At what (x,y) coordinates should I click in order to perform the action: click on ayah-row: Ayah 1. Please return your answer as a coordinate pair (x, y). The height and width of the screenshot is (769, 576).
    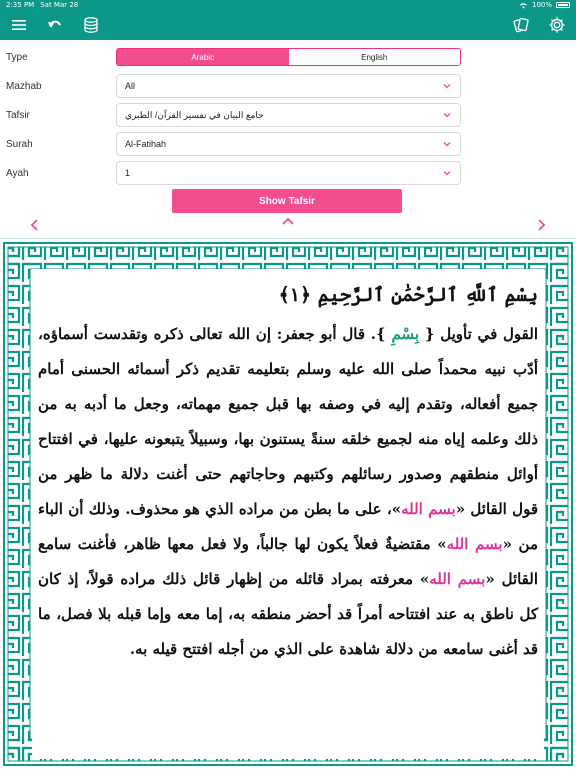
    Looking at the image, I should click on (288, 173).